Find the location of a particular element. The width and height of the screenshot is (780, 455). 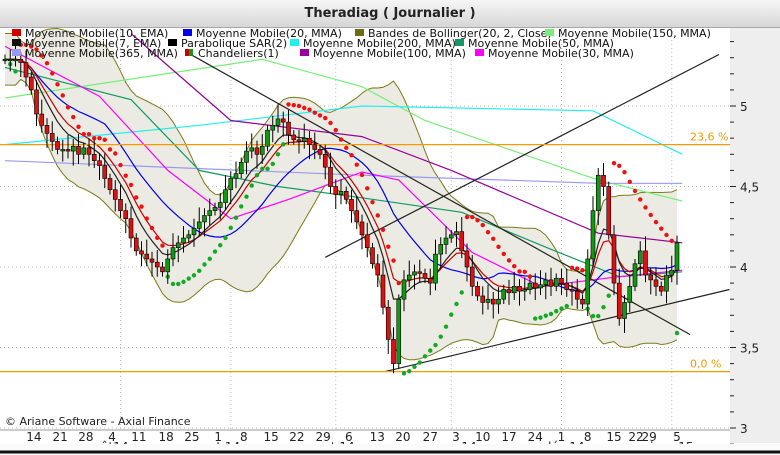

x-day-label: 10 is located at coordinates (482, 437).